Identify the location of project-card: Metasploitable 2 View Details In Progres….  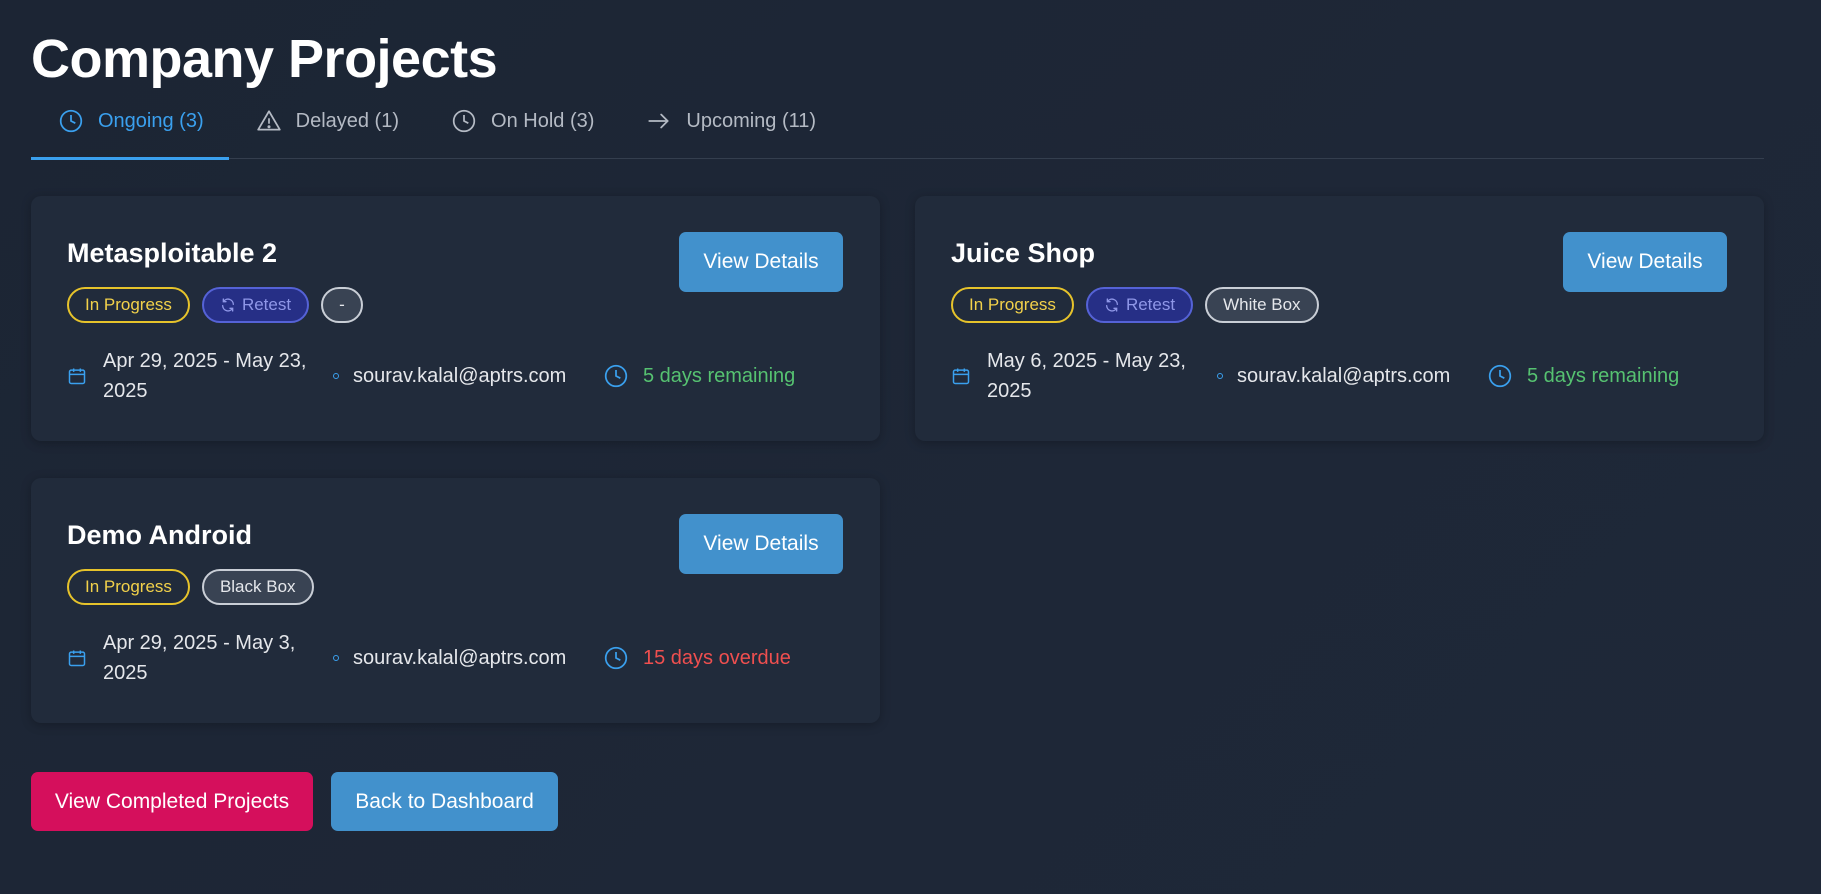
(455, 318).